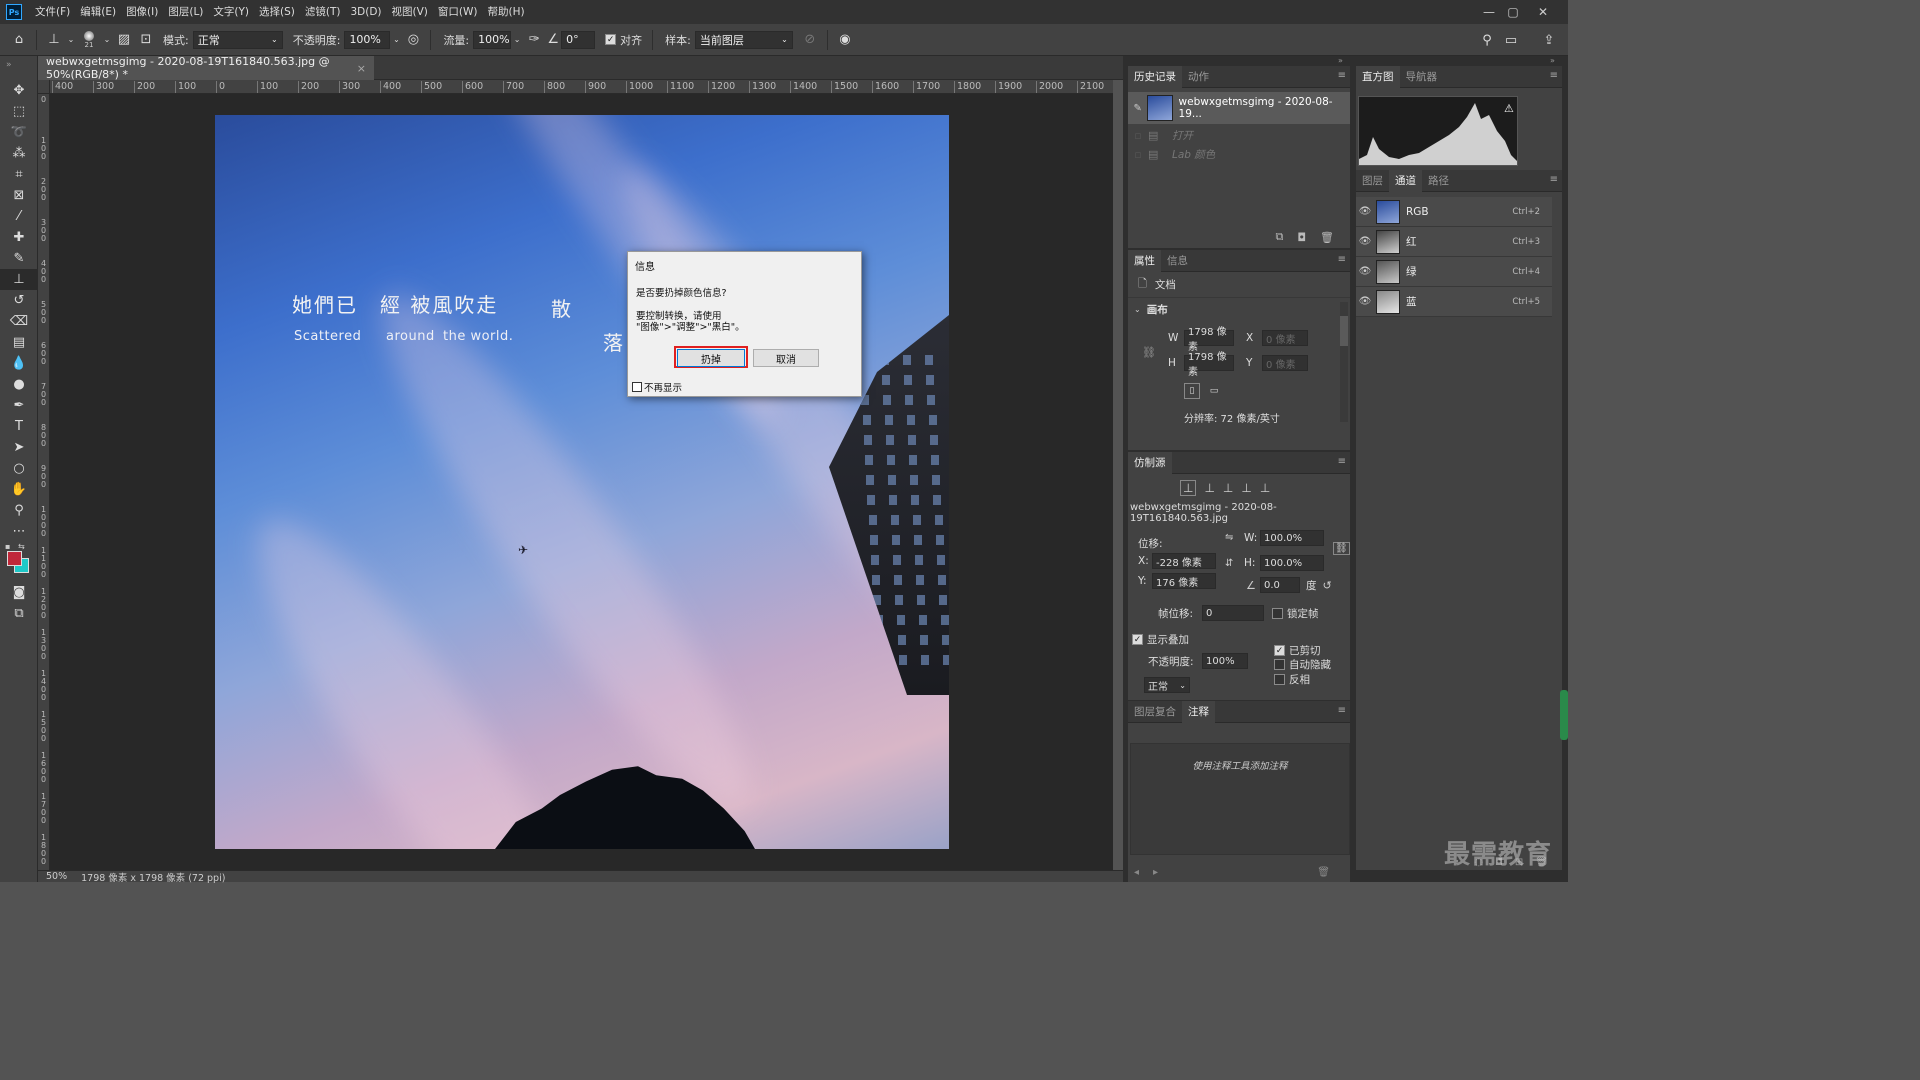 This screenshot has height=1080, width=1920. I want to click on workspace-icon: ▭, so click(1511, 40).